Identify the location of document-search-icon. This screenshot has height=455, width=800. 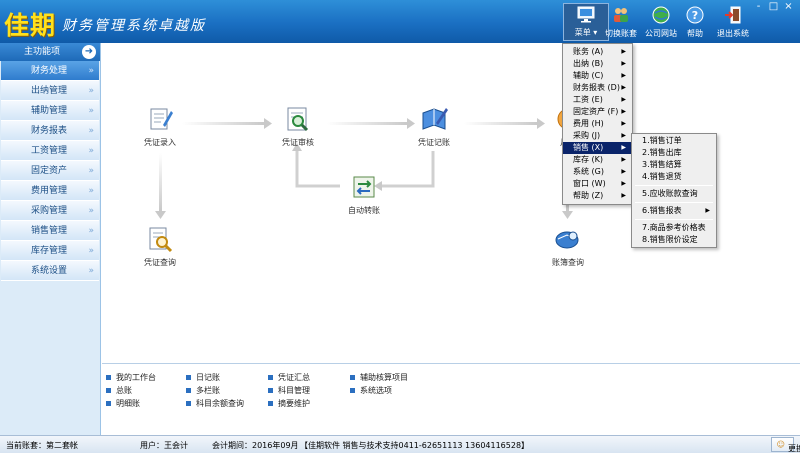
(161, 240).